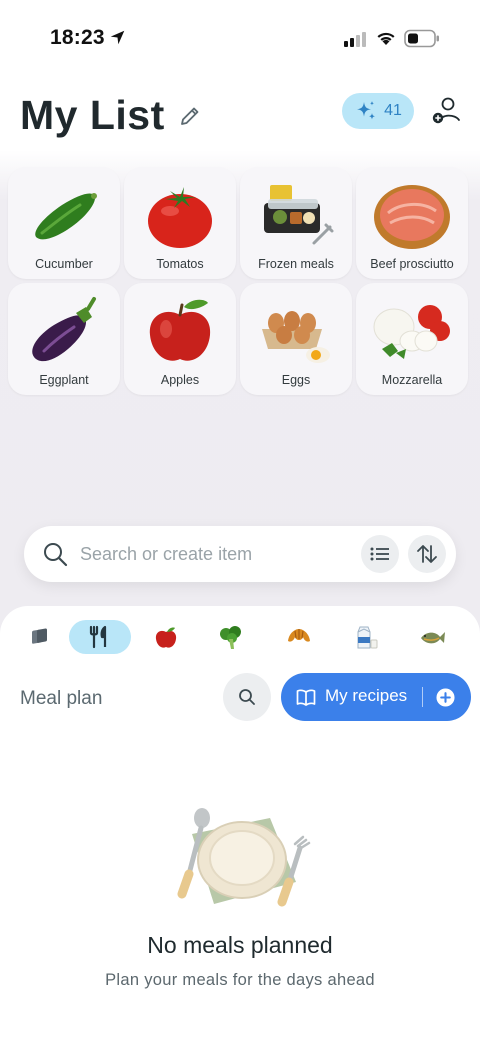 This screenshot has height=1043, width=480. I want to click on add-user-icon, so click(446, 111).